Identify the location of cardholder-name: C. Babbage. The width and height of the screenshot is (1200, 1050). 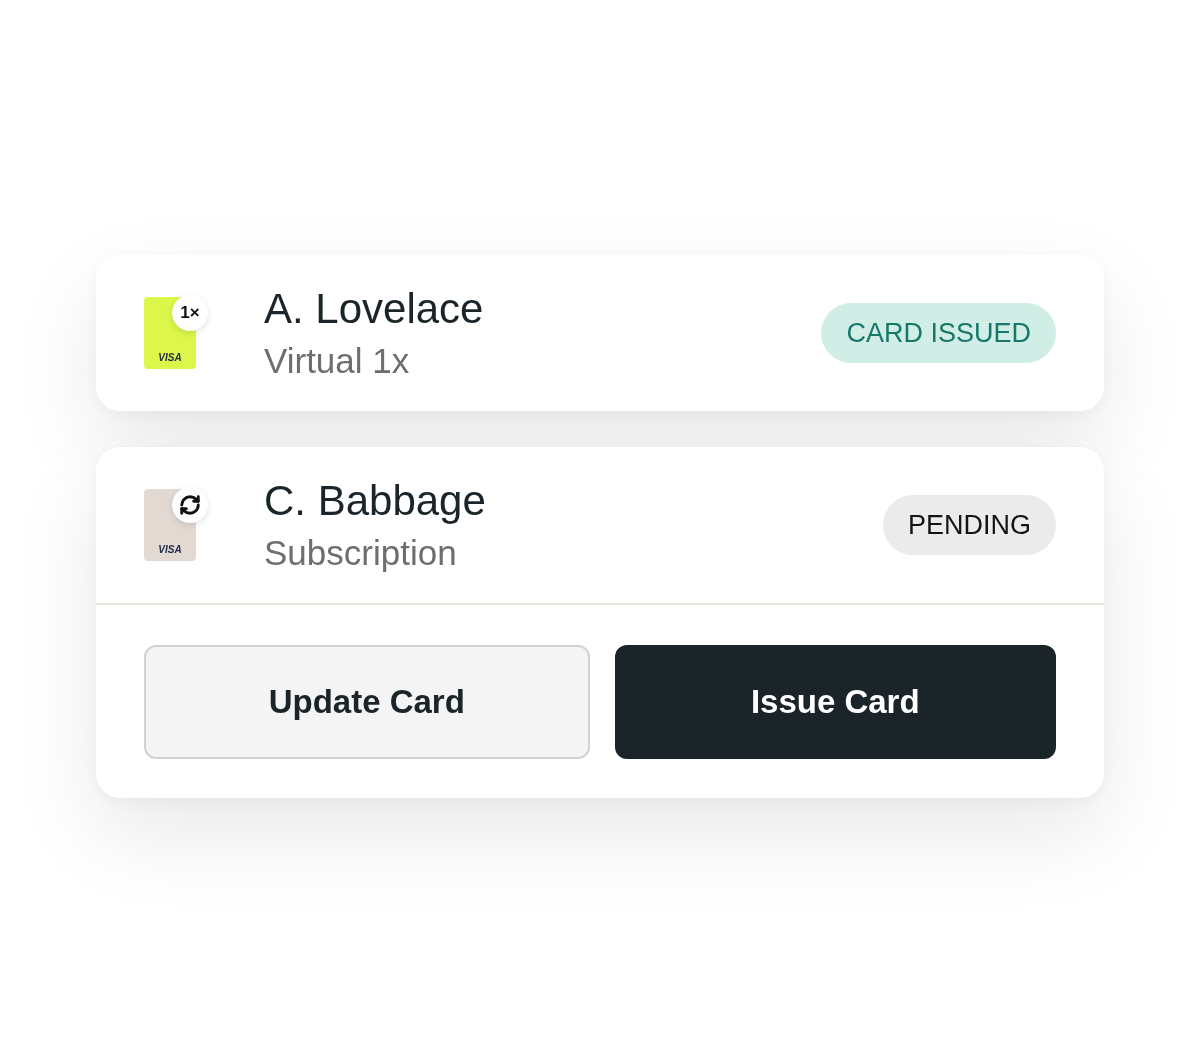
(375, 501).